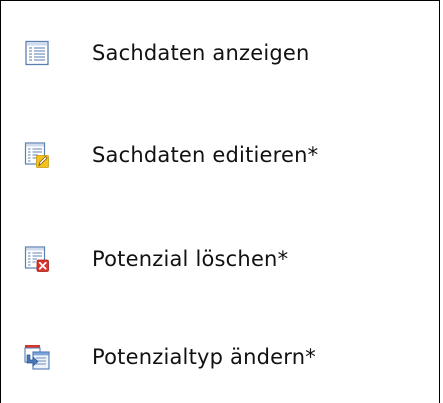 This screenshot has height=403, width=443. Describe the element at coordinates (37, 357) in the screenshot. I see `change-type-icon` at that location.